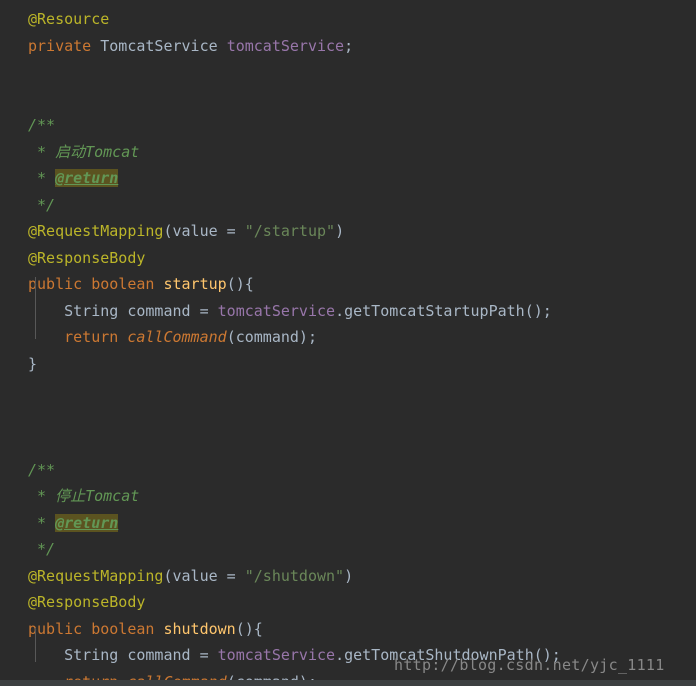 Image resolution: width=696 pixels, height=686 pixels. What do you see at coordinates (529, 665) in the screenshot?
I see `watermark-url: http://blog.csdn.net/yjc_1111` at bounding box center [529, 665].